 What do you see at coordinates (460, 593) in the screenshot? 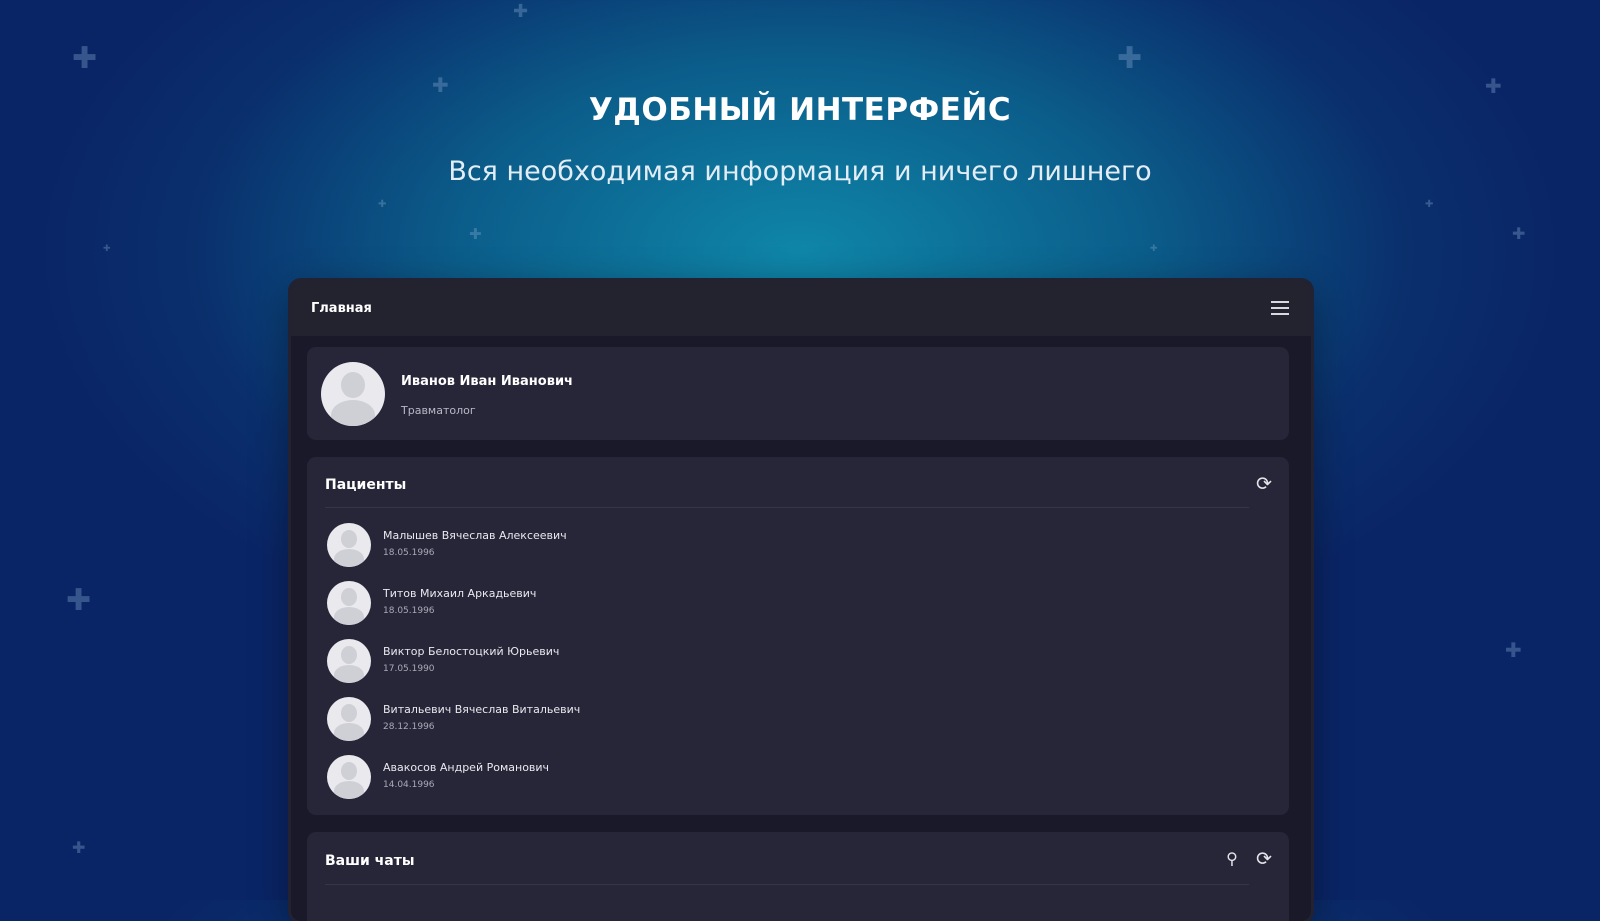
I see `patient-name: Титов Михаил Аркадьевич` at bounding box center [460, 593].